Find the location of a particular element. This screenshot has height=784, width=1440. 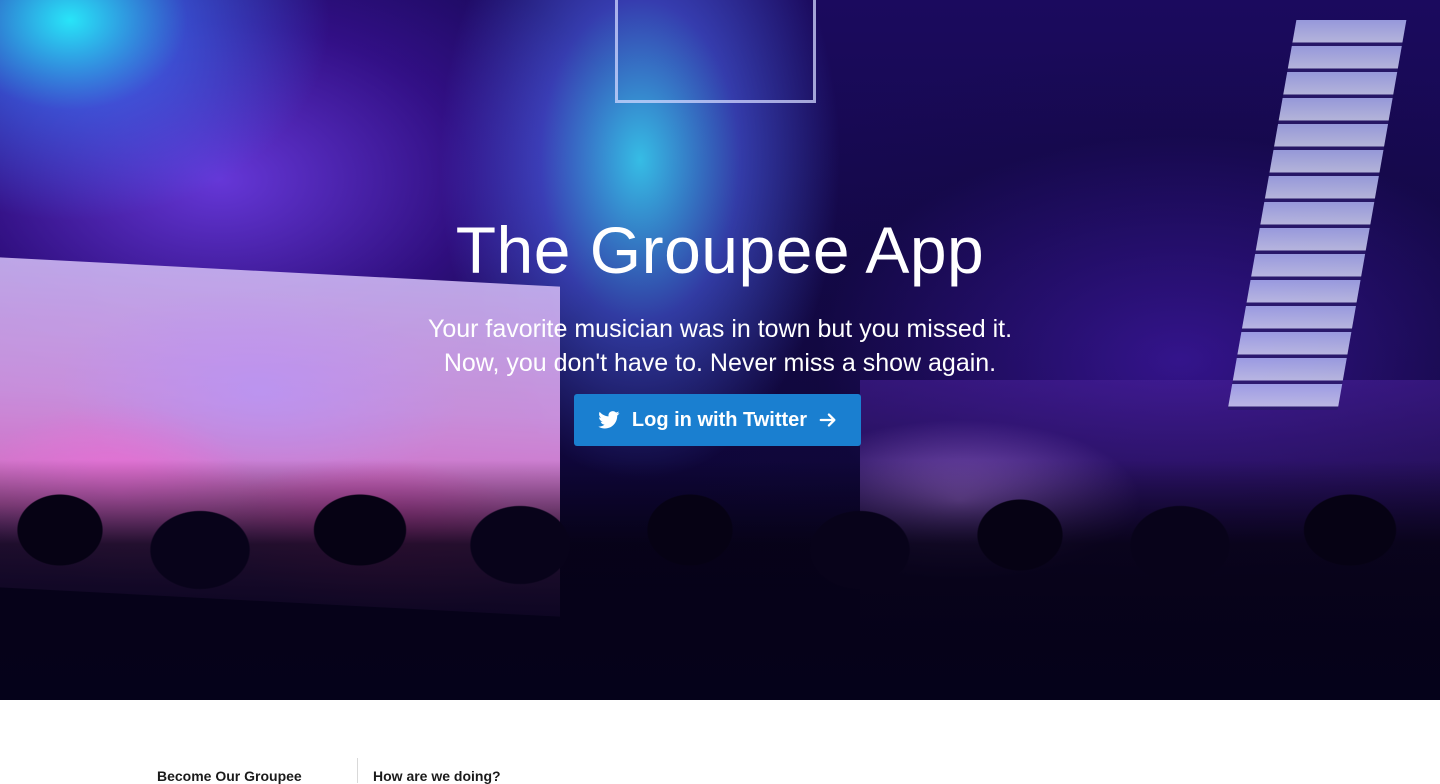

become-our-groupee-link: Become Our Groupee is located at coordinates (229, 776).